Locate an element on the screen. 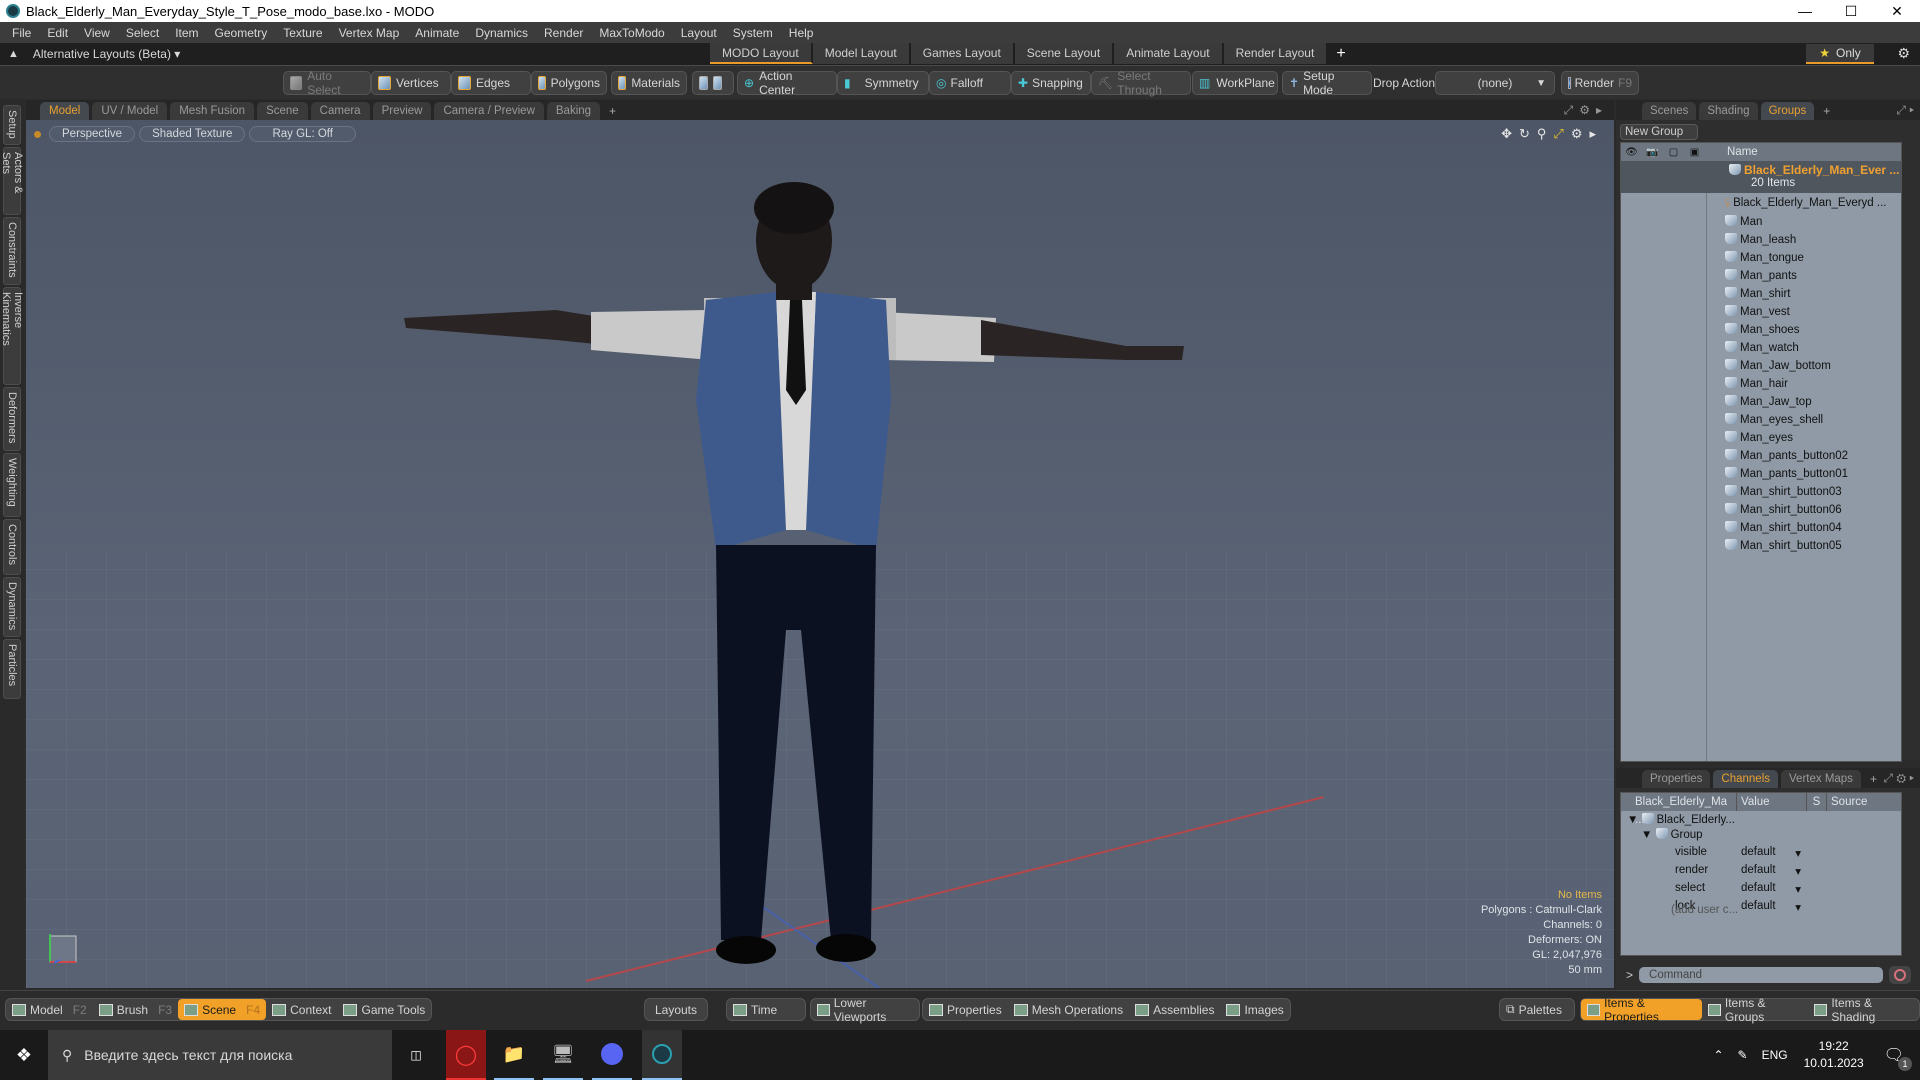 The height and width of the screenshot is (1080, 1920). panel-controls-icon: ⤢ ⚙ ▸ is located at coordinates (1898, 778).